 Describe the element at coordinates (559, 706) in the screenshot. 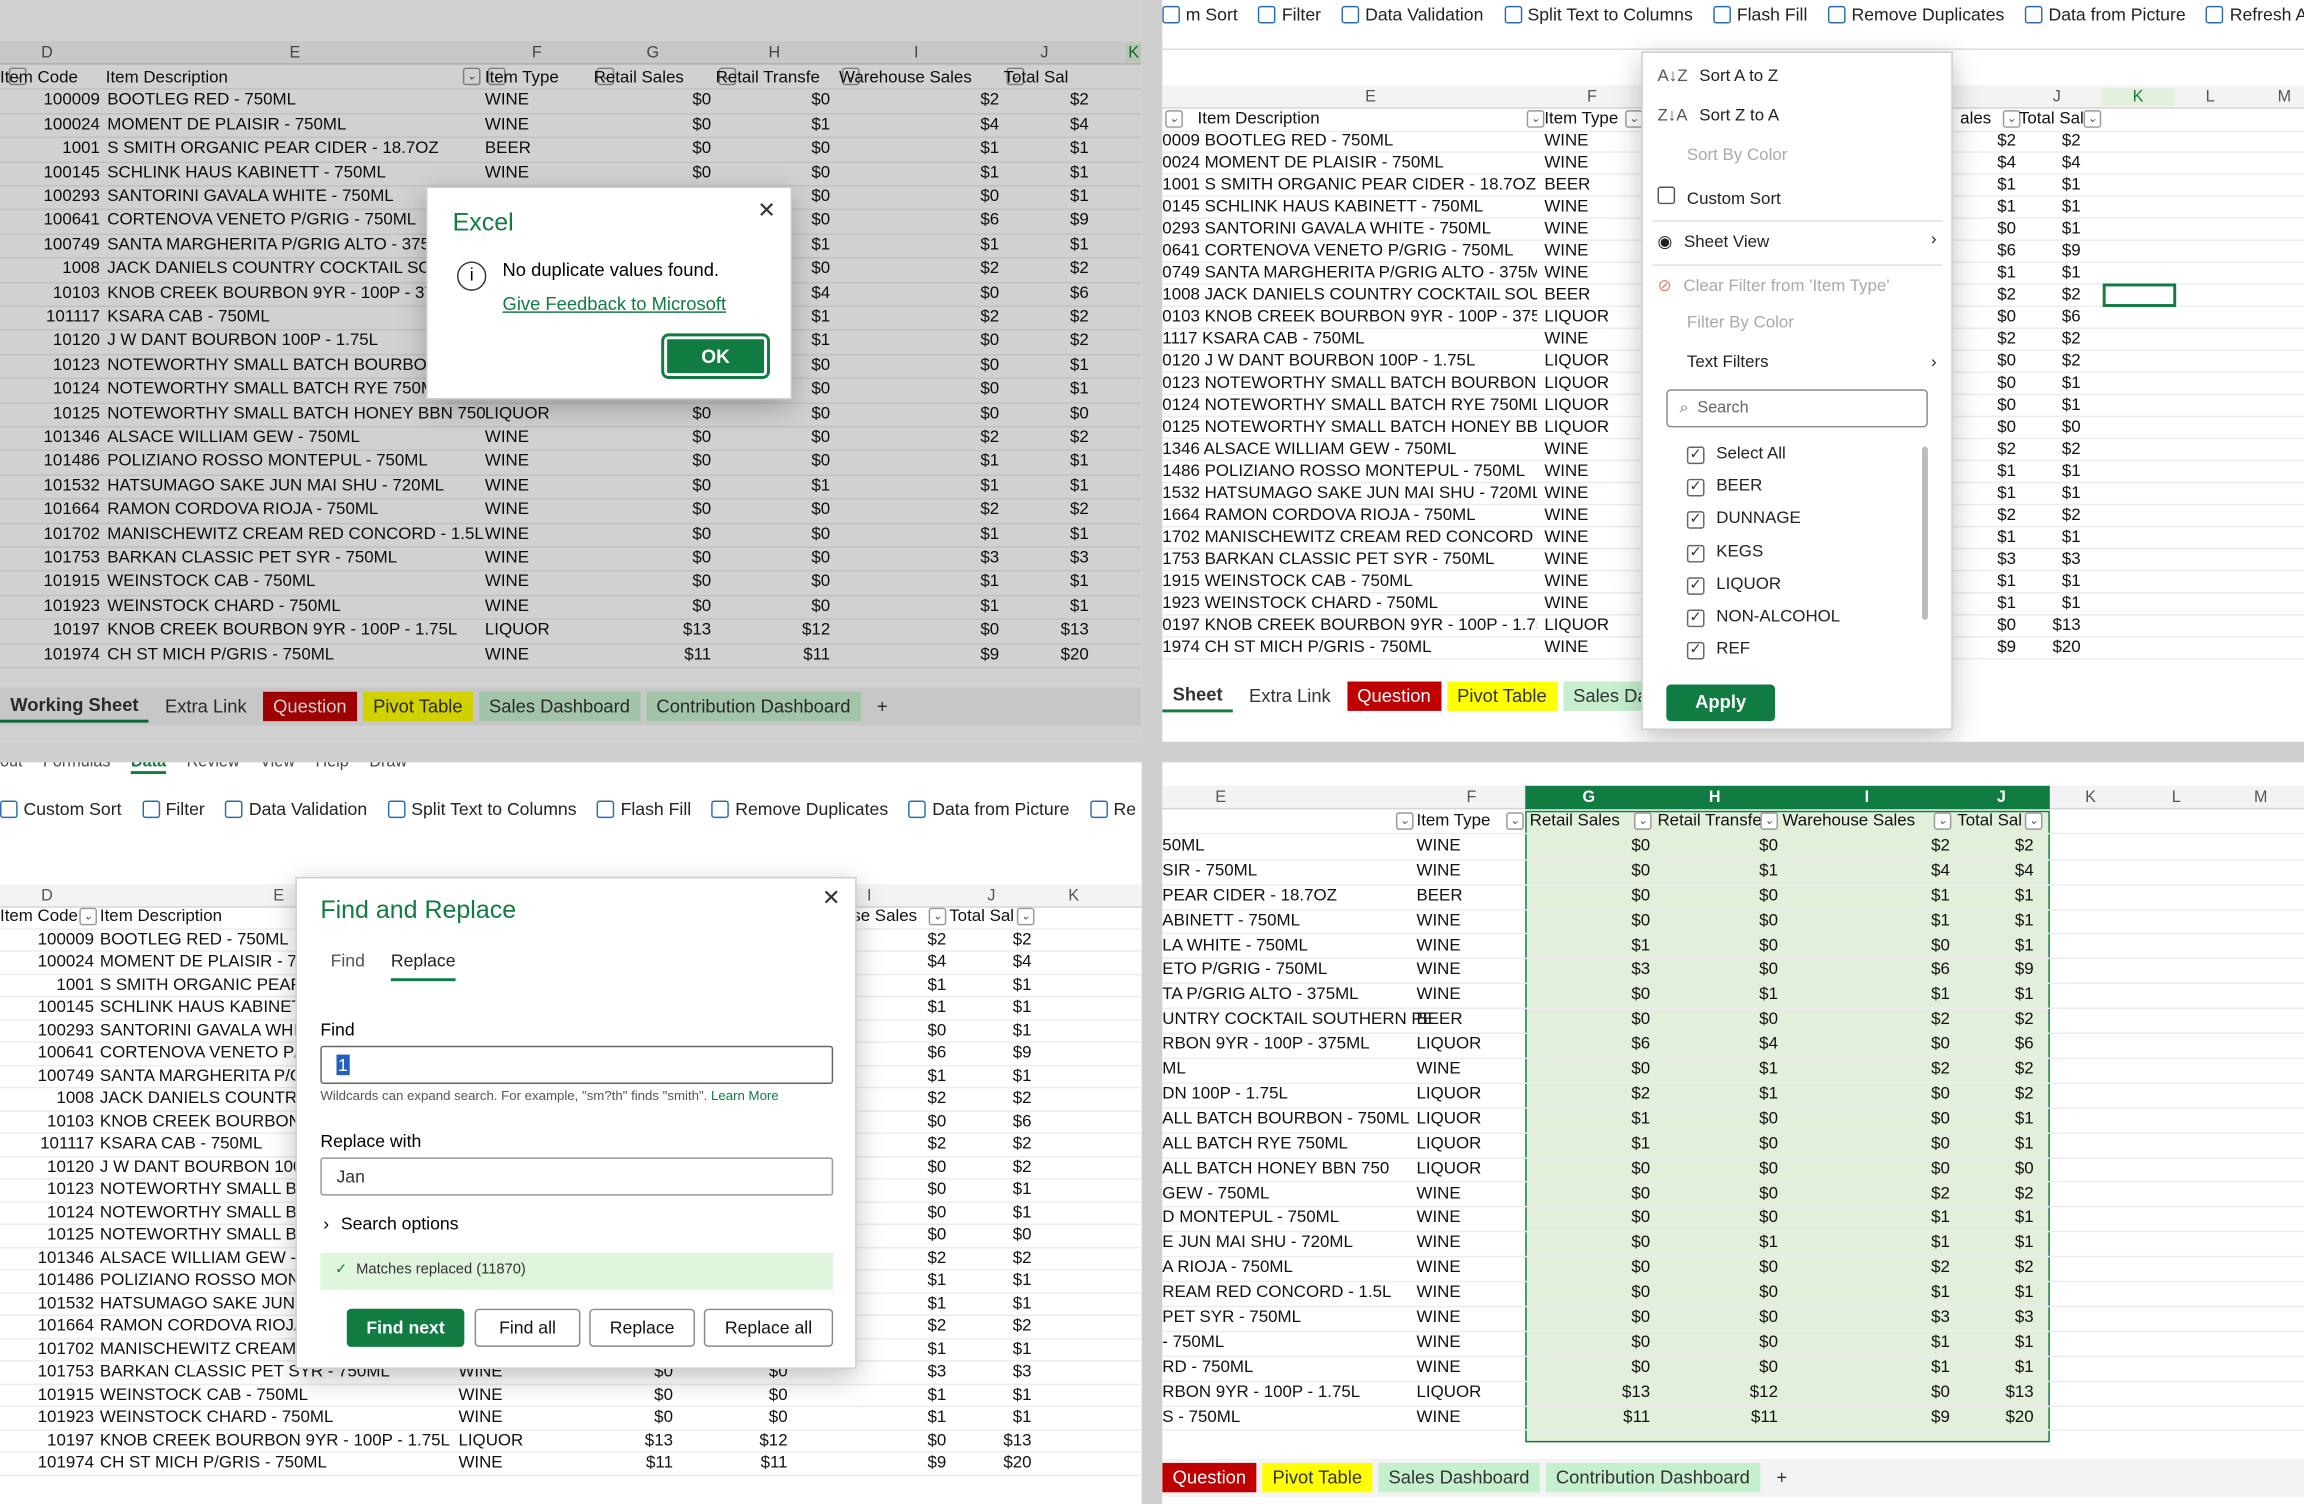

I see `sheet-tab: Sales Dashboard` at that location.